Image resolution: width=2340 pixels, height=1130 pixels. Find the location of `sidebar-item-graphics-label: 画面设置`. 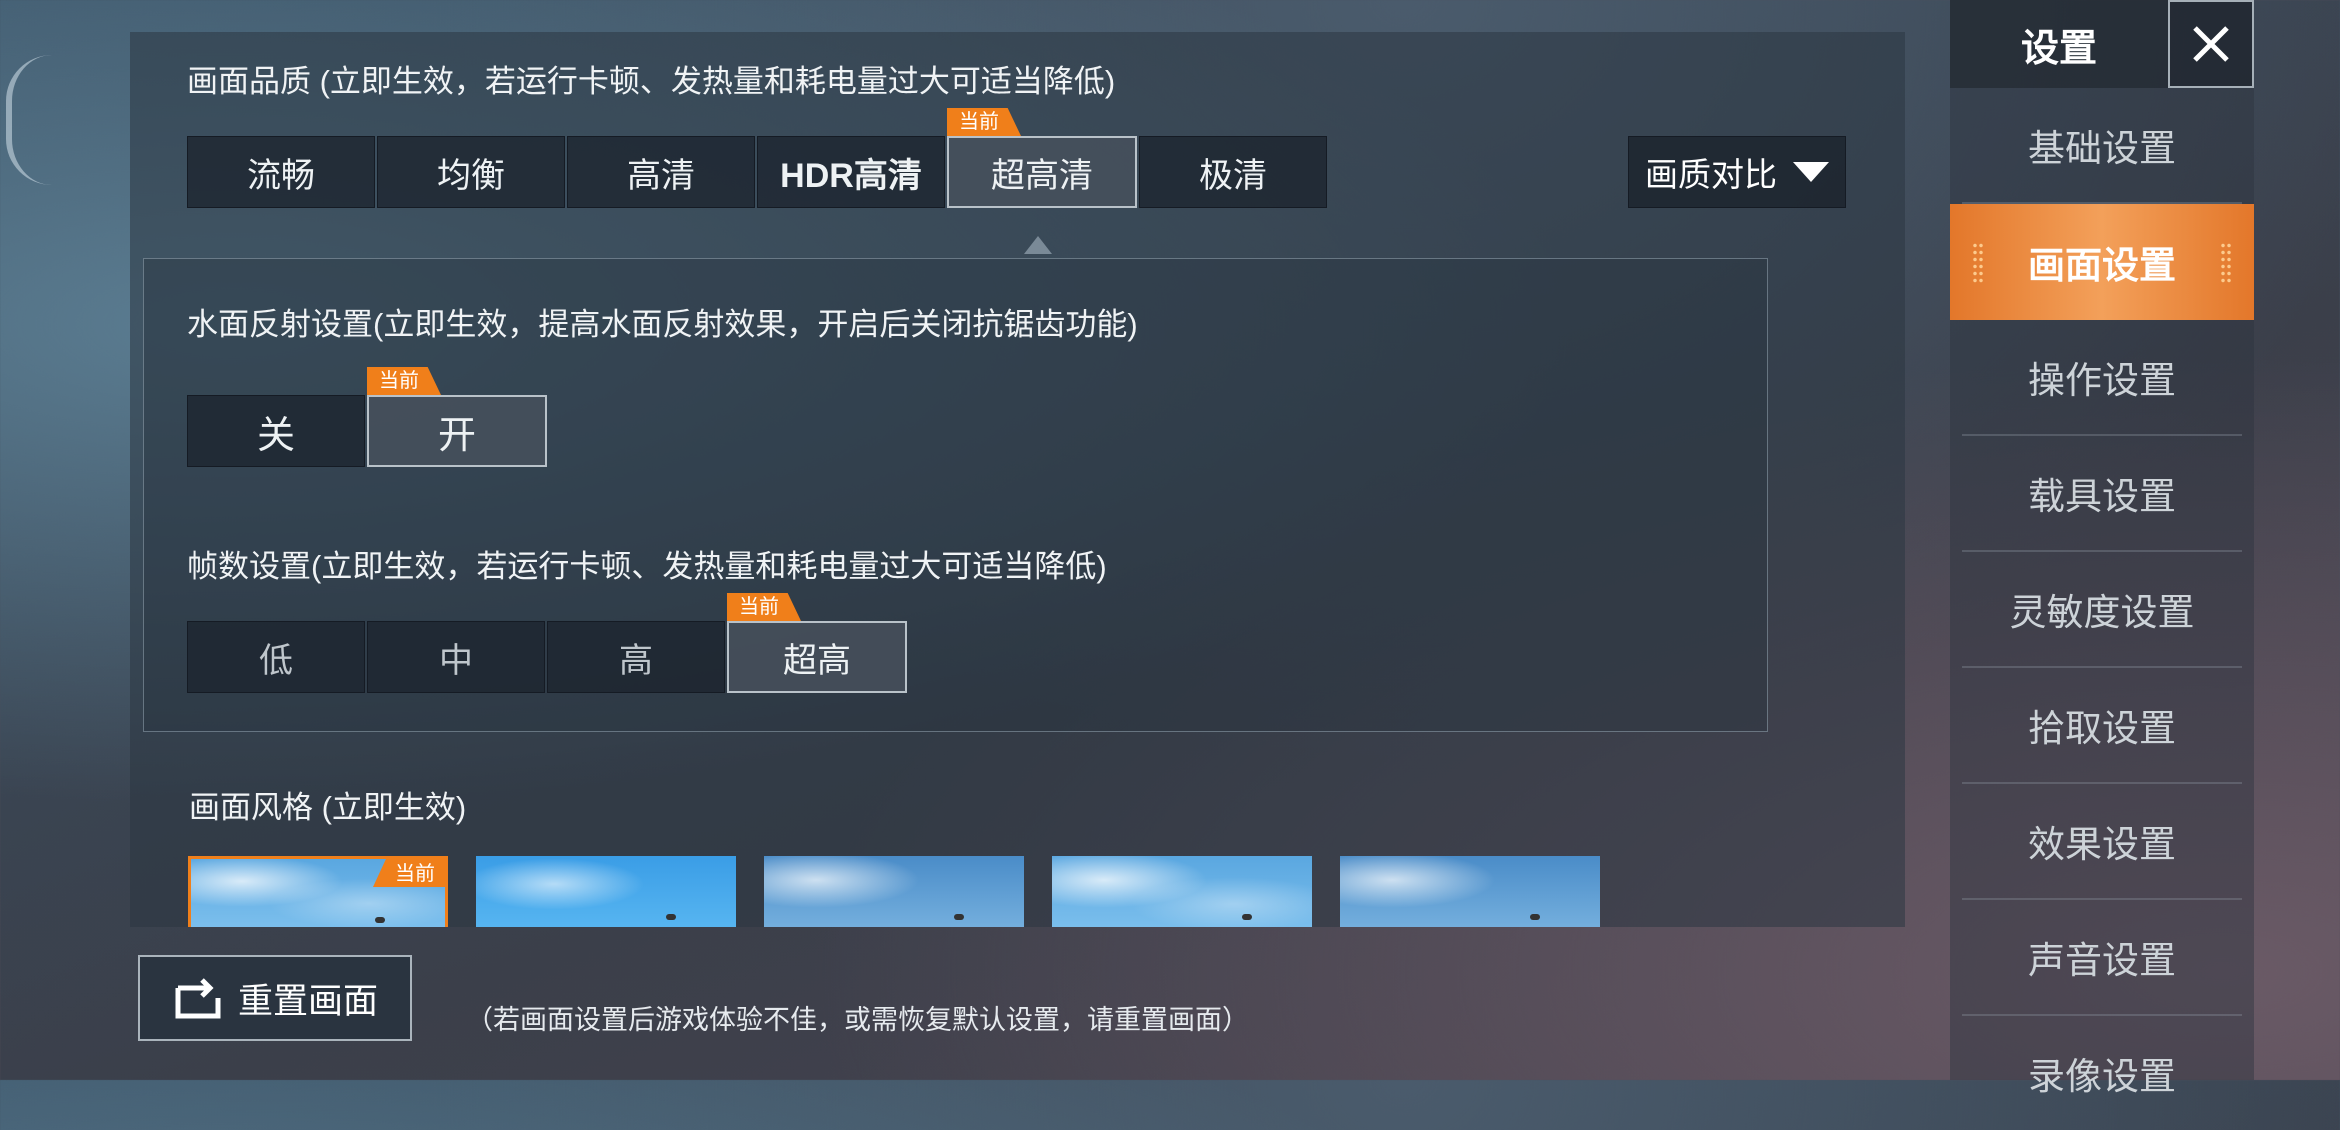

sidebar-item-graphics-label: 画面设置 is located at coordinates (2102, 265).